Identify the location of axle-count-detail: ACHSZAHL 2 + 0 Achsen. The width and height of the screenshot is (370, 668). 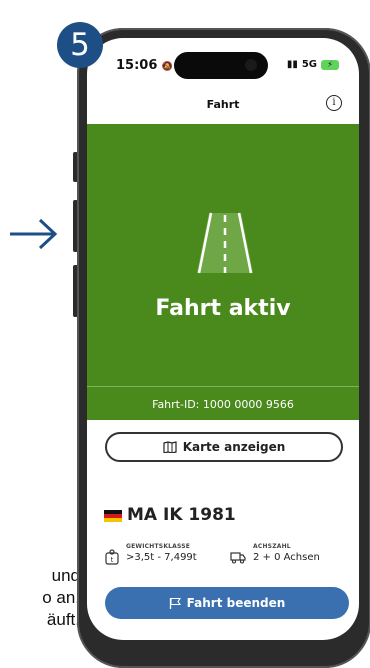
(274, 554).